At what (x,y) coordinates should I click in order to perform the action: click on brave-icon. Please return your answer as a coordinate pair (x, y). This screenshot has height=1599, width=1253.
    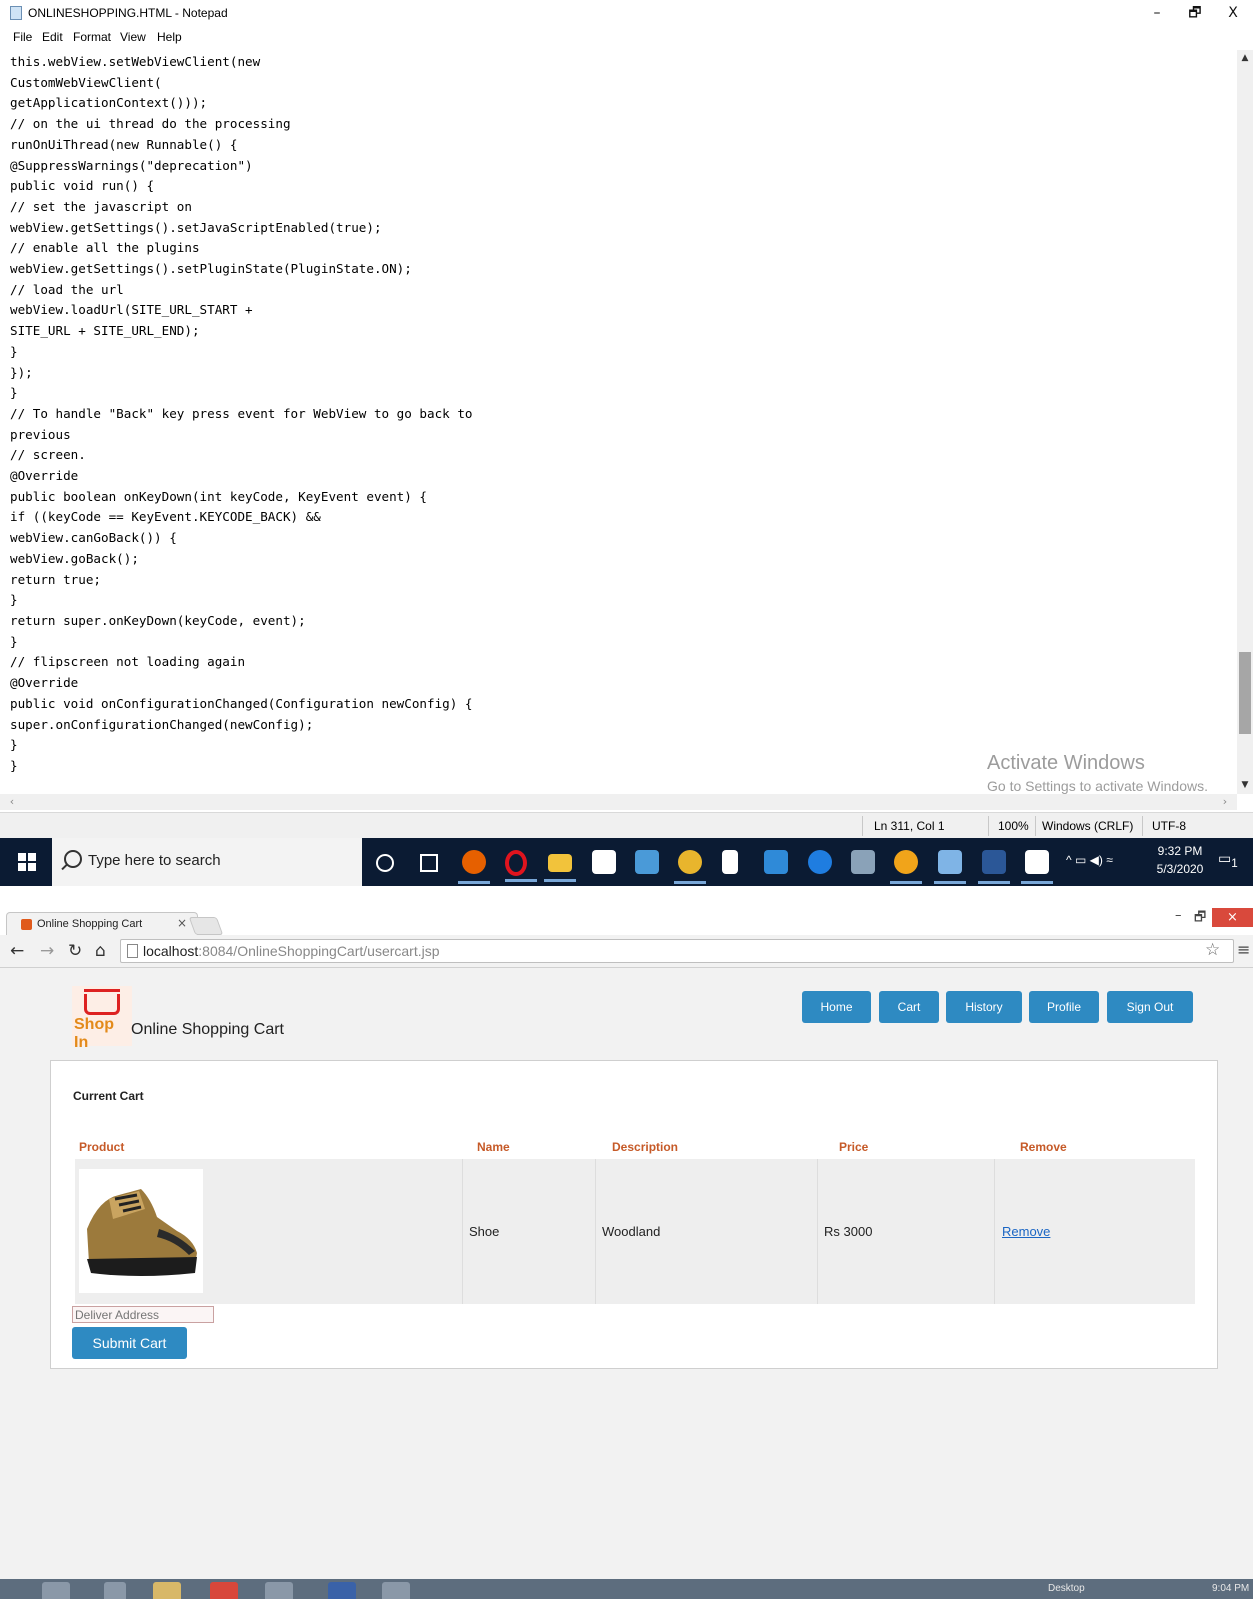
    Looking at the image, I should click on (906, 867).